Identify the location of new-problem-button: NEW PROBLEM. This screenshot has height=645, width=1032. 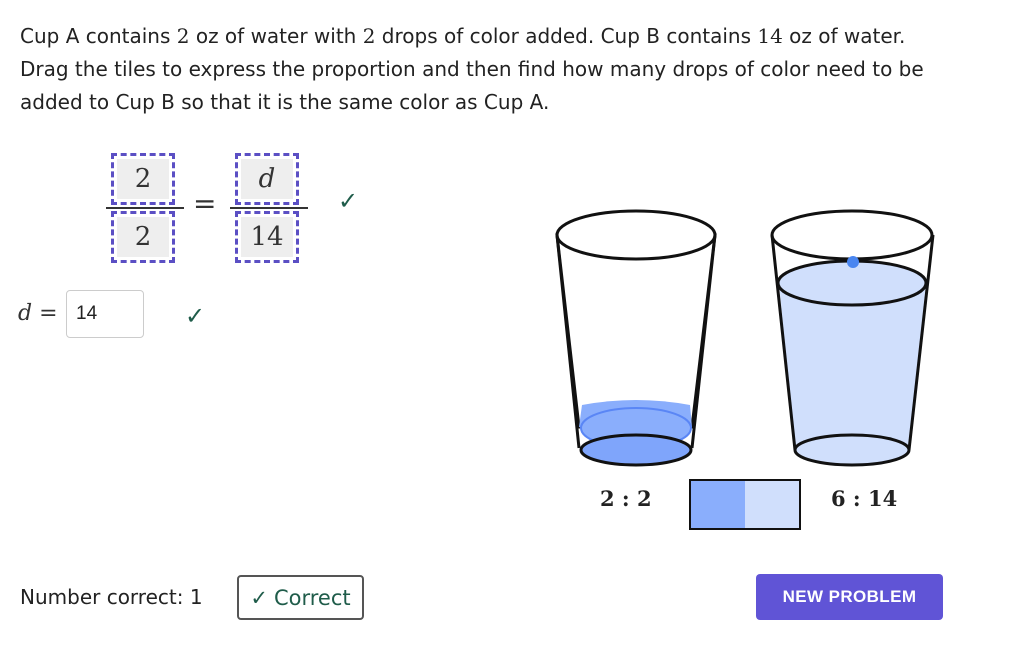
(849, 597).